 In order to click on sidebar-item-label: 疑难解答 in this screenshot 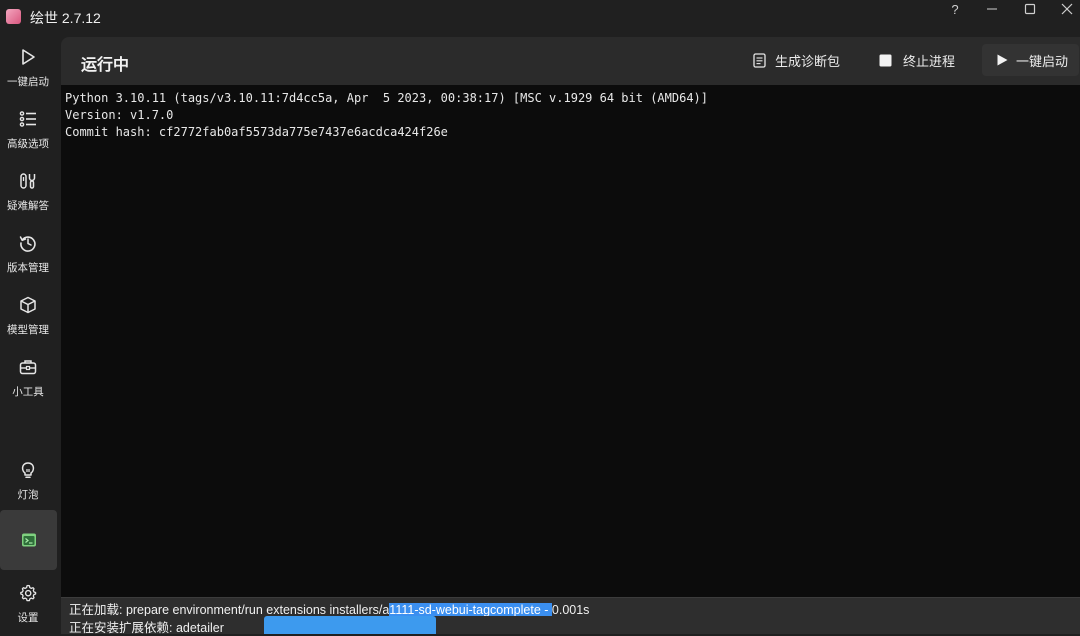, I will do `click(28, 206)`.